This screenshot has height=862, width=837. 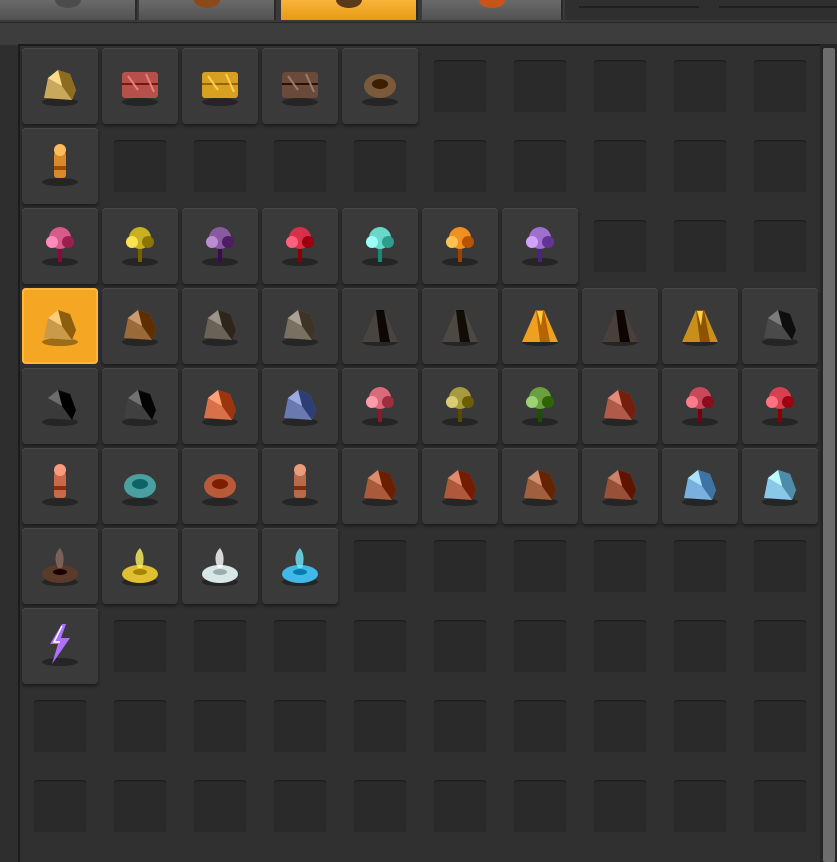 I want to click on entity-slot-turret-tower, so click(x=60, y=486).